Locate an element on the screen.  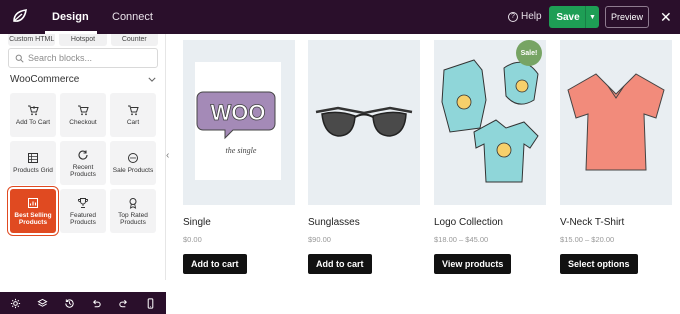
close-icon: ✕ is located at coordinates (666, 17).